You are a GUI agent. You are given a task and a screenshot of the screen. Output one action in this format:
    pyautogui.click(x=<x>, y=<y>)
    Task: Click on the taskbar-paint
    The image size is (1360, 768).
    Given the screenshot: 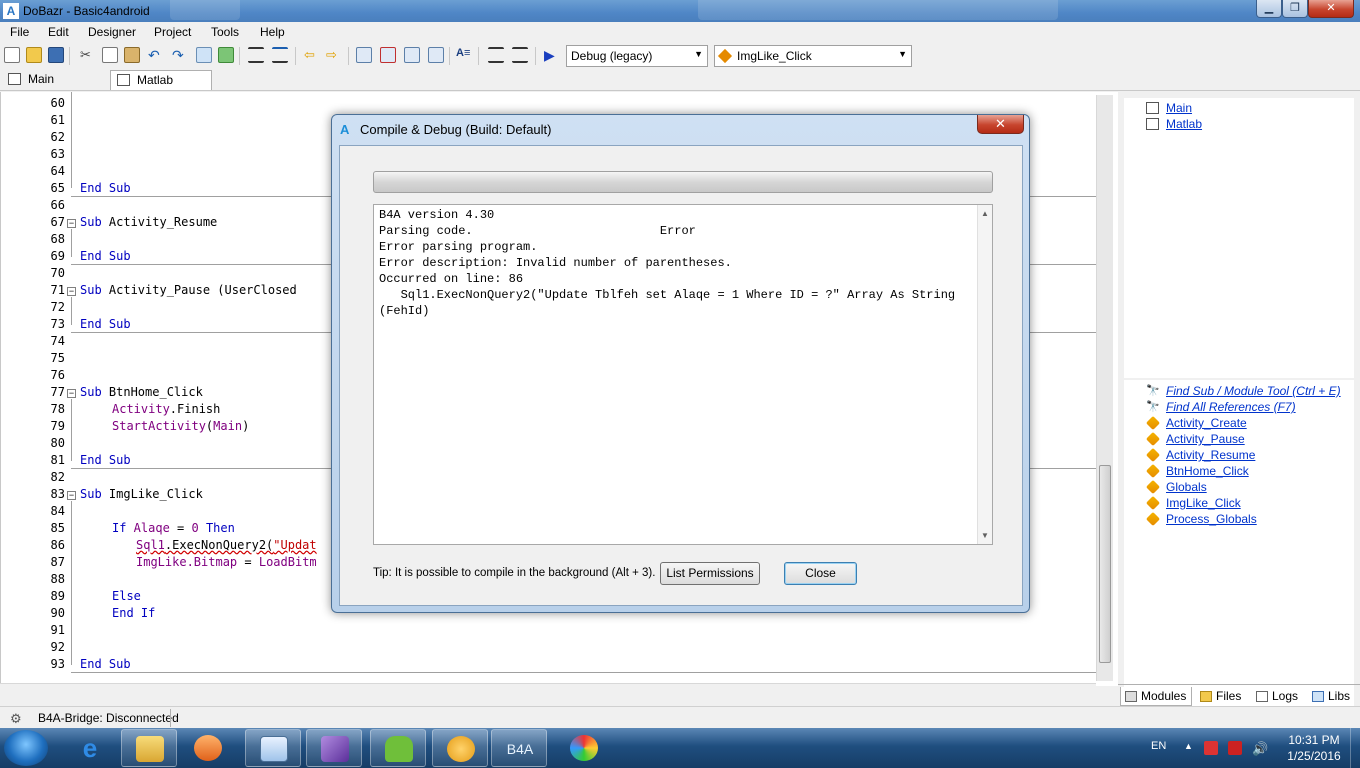 What is the action you would take?
    pyautogui.click(x=584, y=748)
    